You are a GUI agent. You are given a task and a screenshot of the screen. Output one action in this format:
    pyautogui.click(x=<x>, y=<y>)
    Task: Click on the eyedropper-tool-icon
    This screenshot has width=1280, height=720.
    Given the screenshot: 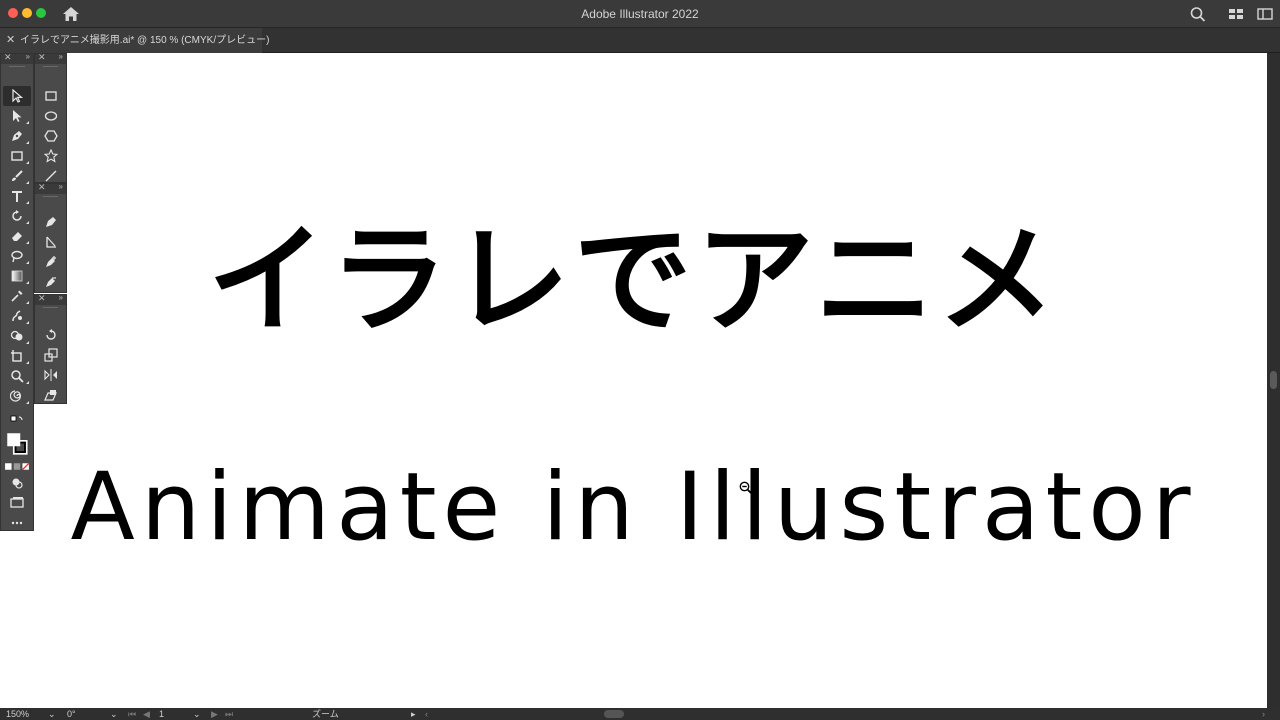 What is the action you would take?
    pyautogui.click(x=17, y=296)
    